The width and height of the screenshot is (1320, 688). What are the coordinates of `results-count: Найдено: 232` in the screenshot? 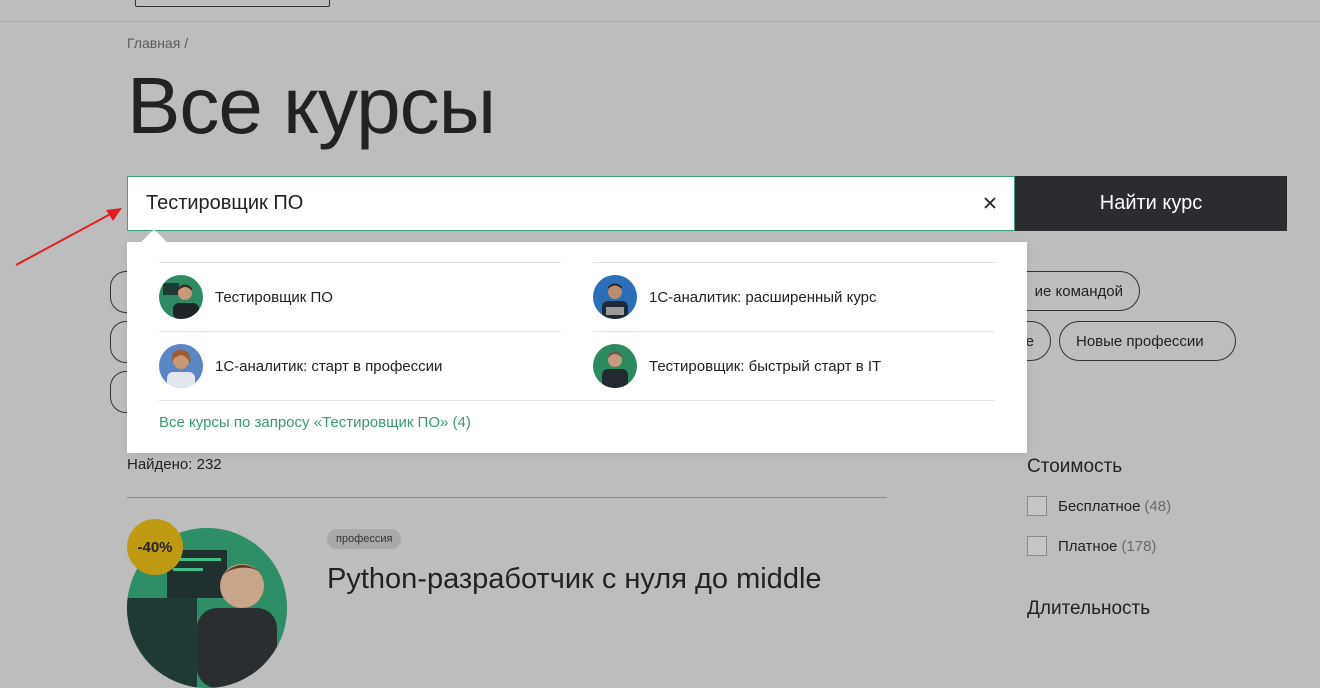 It's located at (174, 464).